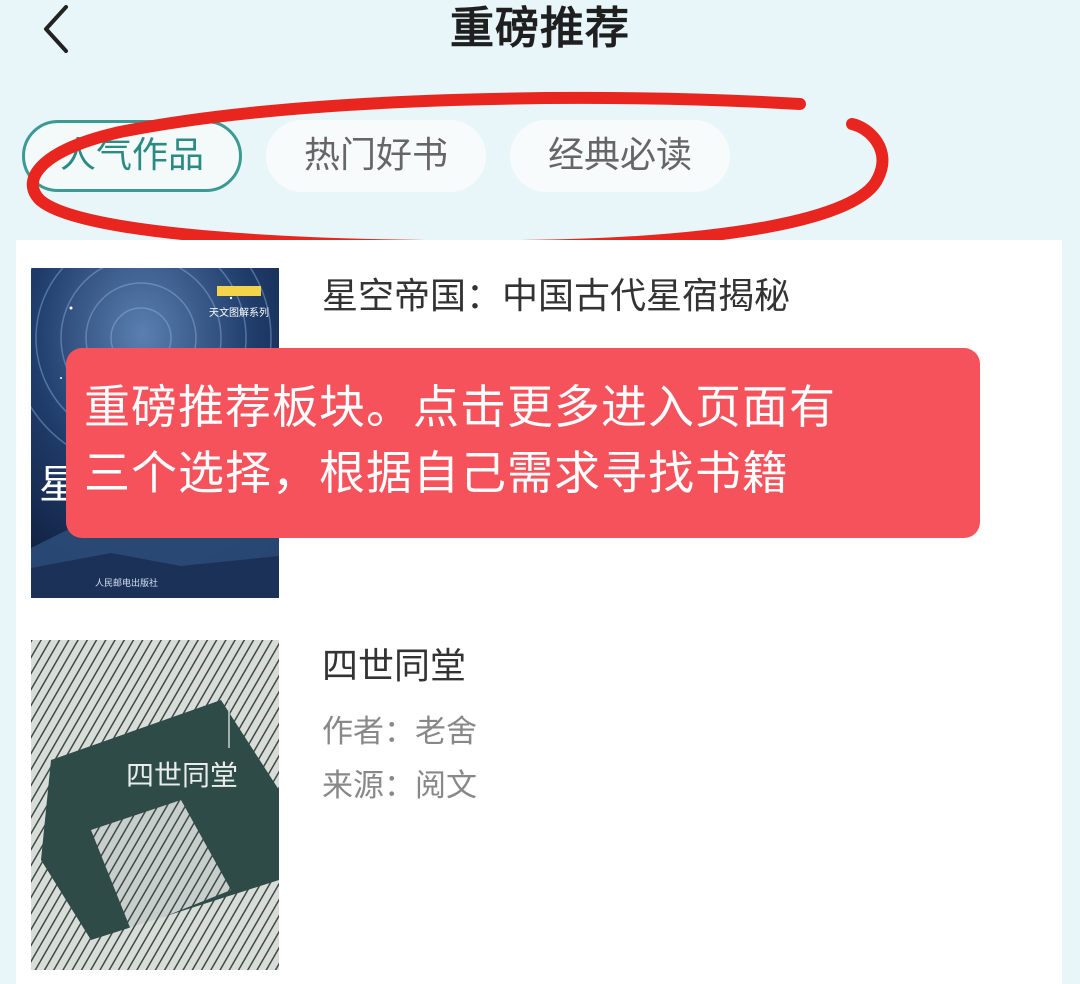  What do you see at coordinates (394, 666) in the screenshot?
I see `book-title: 四世同堂` at bounding box center [394, 666].